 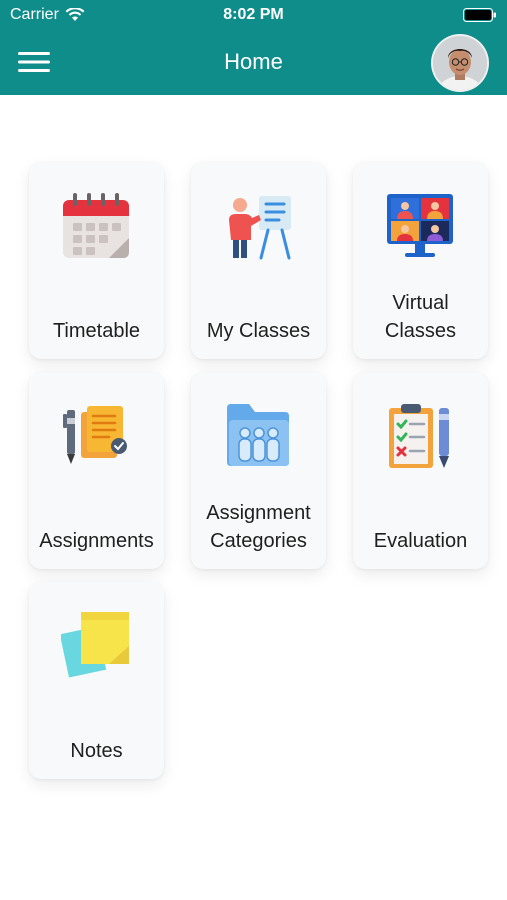 I want to click on avatar-image, so click(x=460, y=63).